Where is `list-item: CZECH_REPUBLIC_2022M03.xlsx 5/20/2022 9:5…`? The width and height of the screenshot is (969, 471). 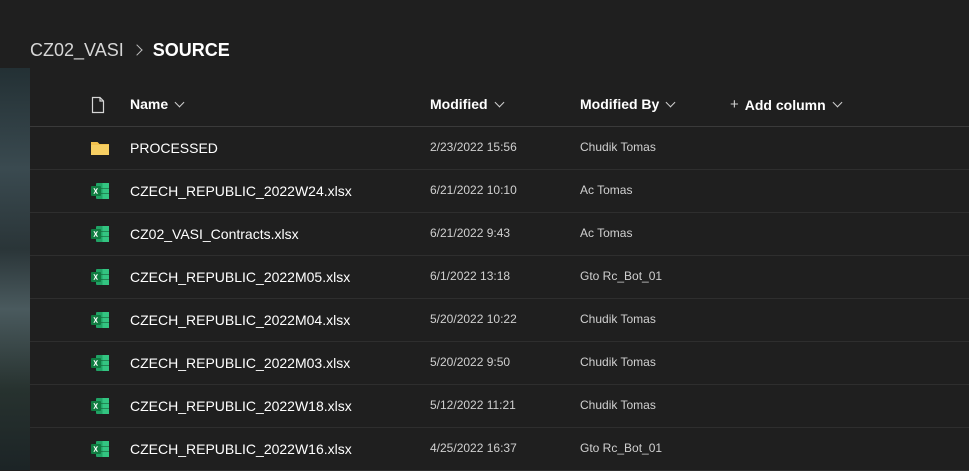
list-item: CZECH_REPUBLIC_2022M03.xlsx 5/20/2022 9:5… is located at coordinates (499, 363).